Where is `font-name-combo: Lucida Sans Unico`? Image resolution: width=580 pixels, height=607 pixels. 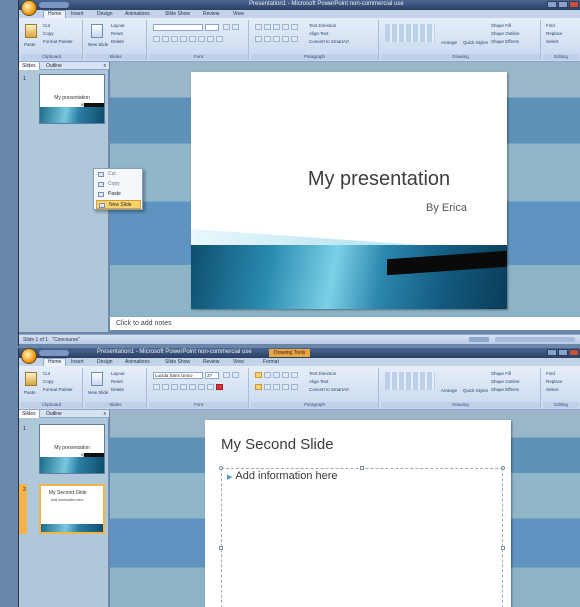
font-name-combo: Lucida Sans Unico is located at coordinates (178, 375).